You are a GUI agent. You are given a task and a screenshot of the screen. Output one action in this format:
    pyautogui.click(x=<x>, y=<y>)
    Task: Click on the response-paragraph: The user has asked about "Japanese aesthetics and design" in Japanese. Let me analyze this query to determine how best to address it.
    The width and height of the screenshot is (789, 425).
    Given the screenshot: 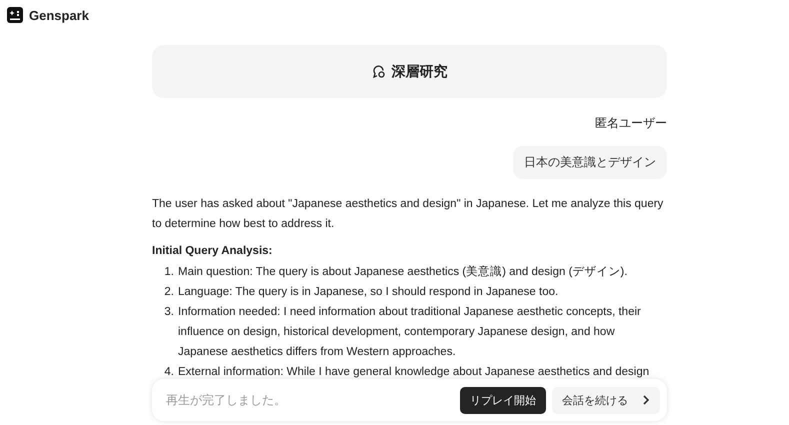 What is the action you would take?
    pyautogui.click(x=408, y=214)
    